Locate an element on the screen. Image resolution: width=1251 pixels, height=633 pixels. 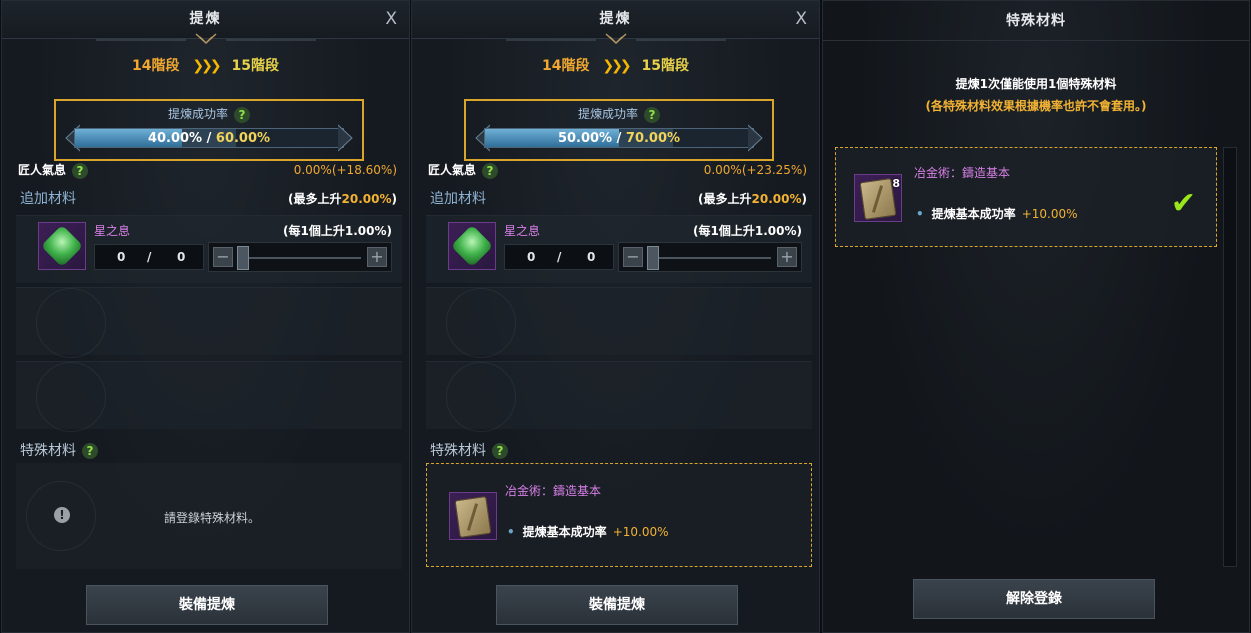
special-item-slot: 8 is located at coordinates (878, 198).